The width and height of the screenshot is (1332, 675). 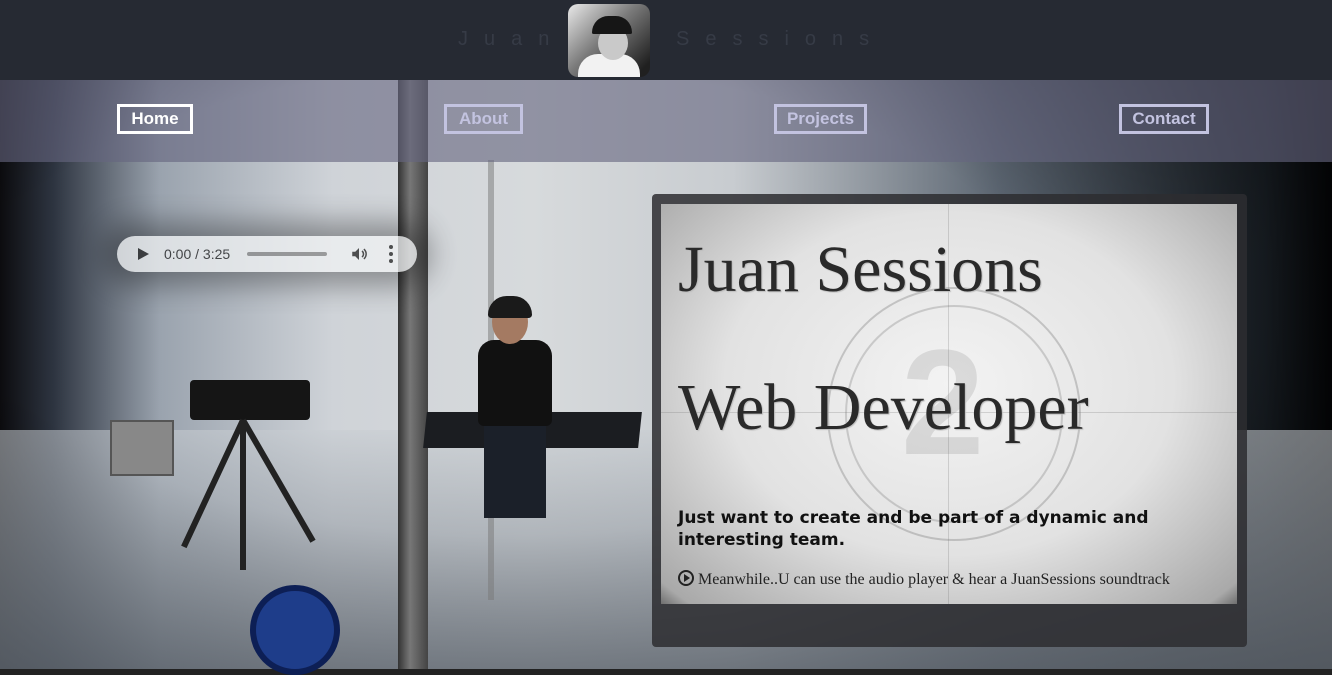 What do you see at coordinates (666, 40) in the screenshot?
I see `site-header: Juan Sessions` at bounding box center [666, 40].